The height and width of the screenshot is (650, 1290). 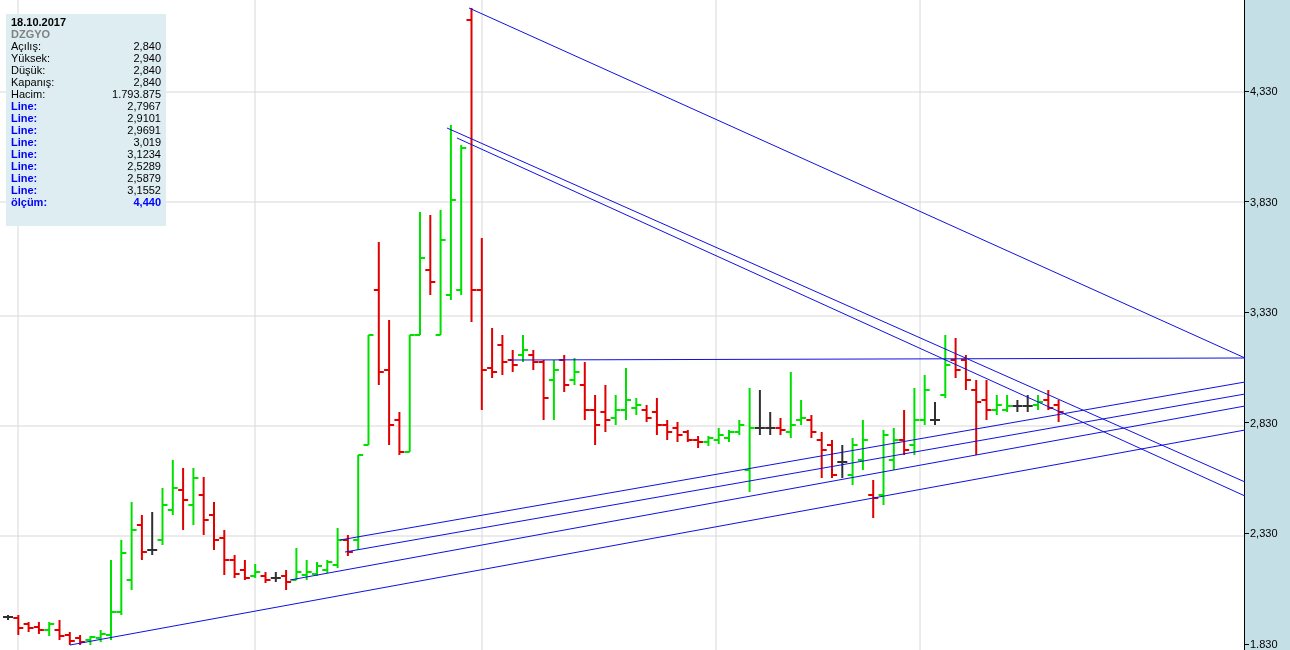 What do you see at coordinates (144, 154) in the screenshot?
I see `info-value: 3,1234` at bounding box center [144, 154].